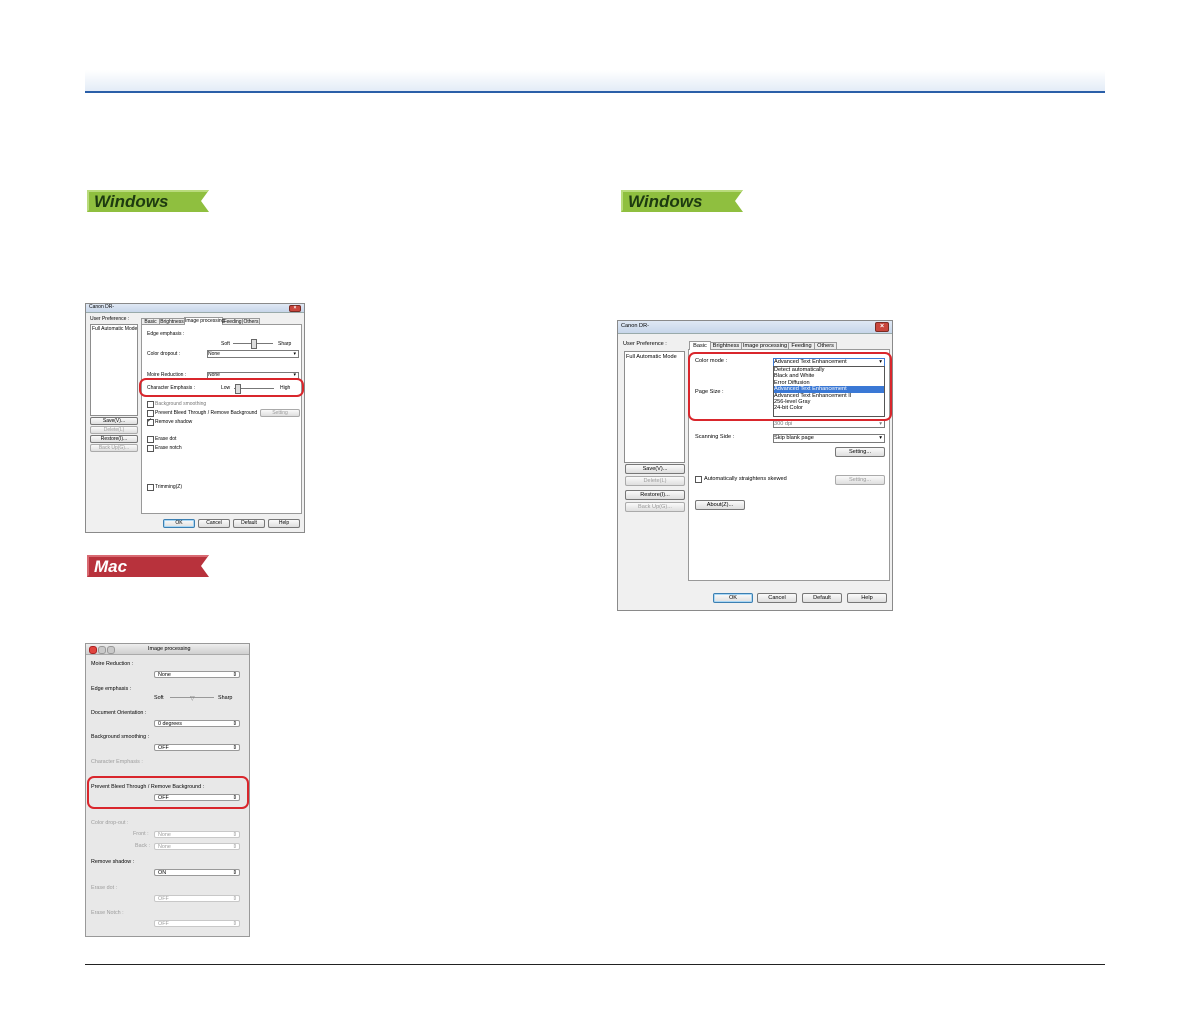 Image resolution: width=1190 pixels, height=1020 pixels. Describe the element at coordinates (197, 898) in the screenshot. I see `erase-dot-select: OFF ⇕` at that location.